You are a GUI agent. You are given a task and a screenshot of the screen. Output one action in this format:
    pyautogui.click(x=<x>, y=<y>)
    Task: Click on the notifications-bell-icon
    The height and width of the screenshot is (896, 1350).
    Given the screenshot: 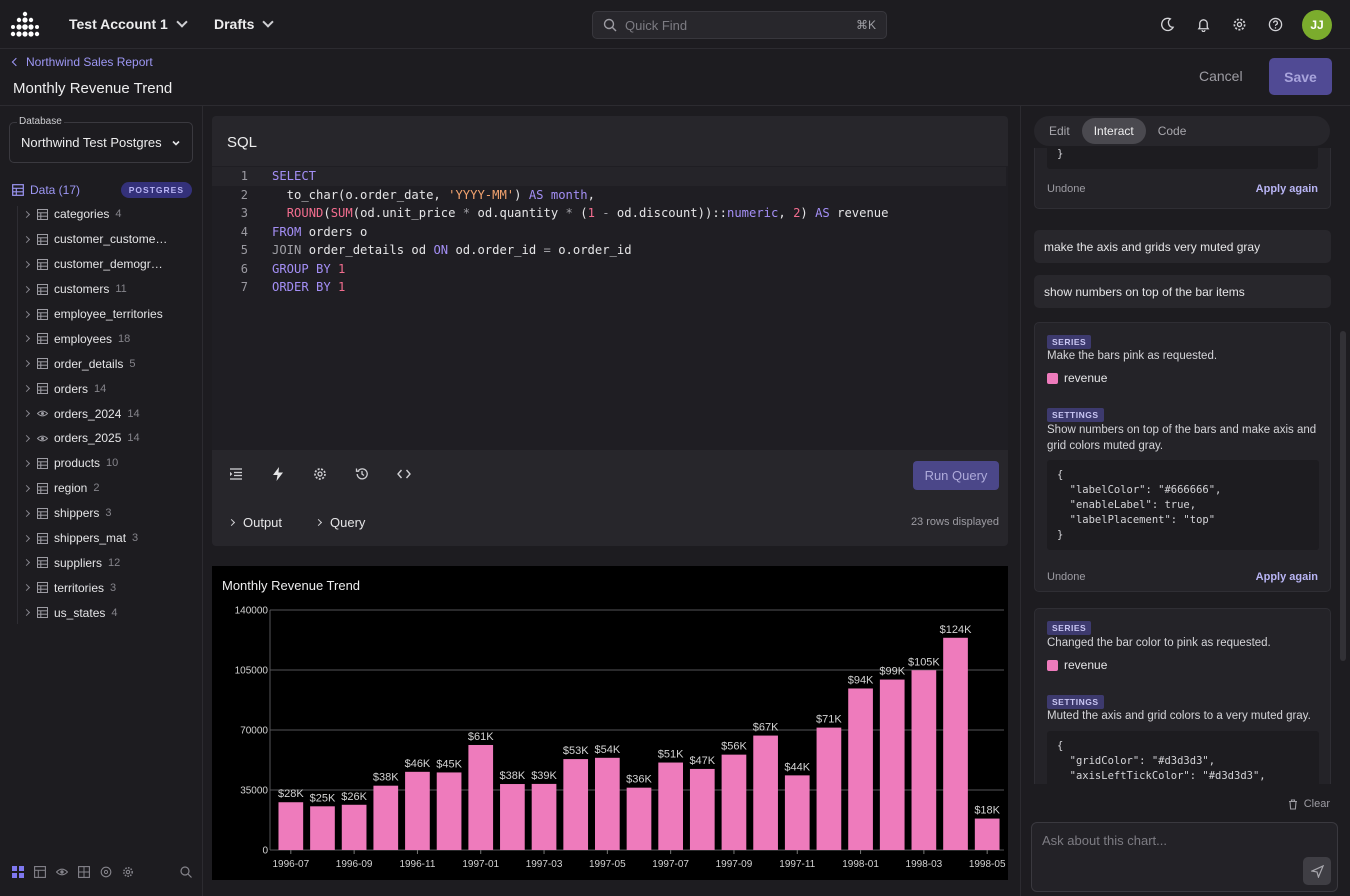 What is the action you would take?
    pyautogui.click(x=1203, y=24)
    